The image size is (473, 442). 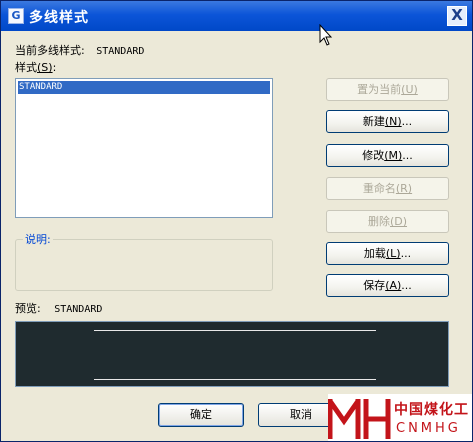 What do you see at coordinates (393, 285) in the screenshot?
I see `save-accel: (A)` at bounding box center [393, 285].